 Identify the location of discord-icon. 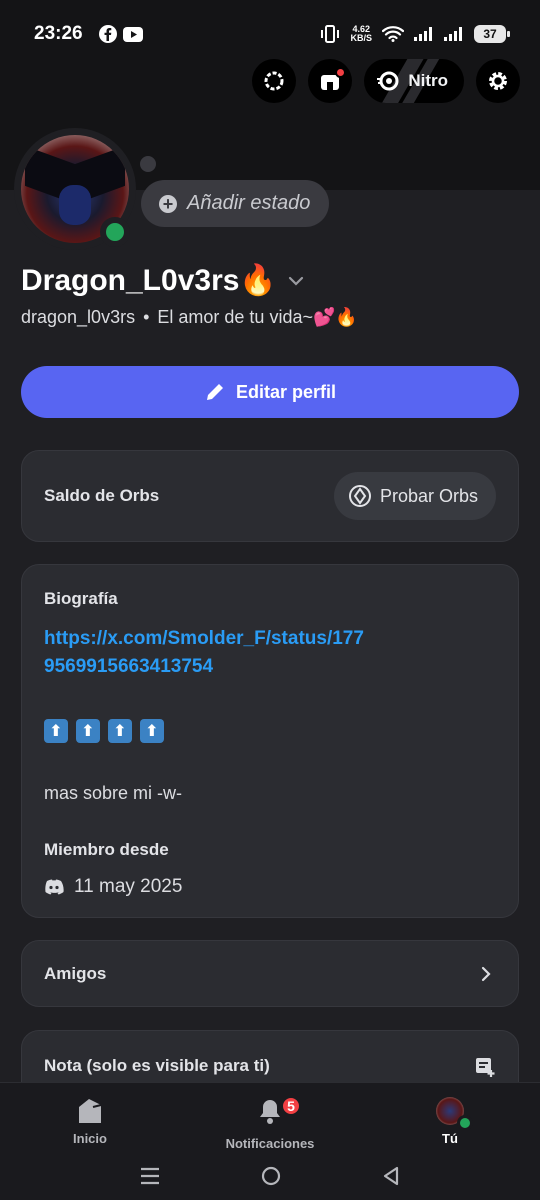
(54, 887).